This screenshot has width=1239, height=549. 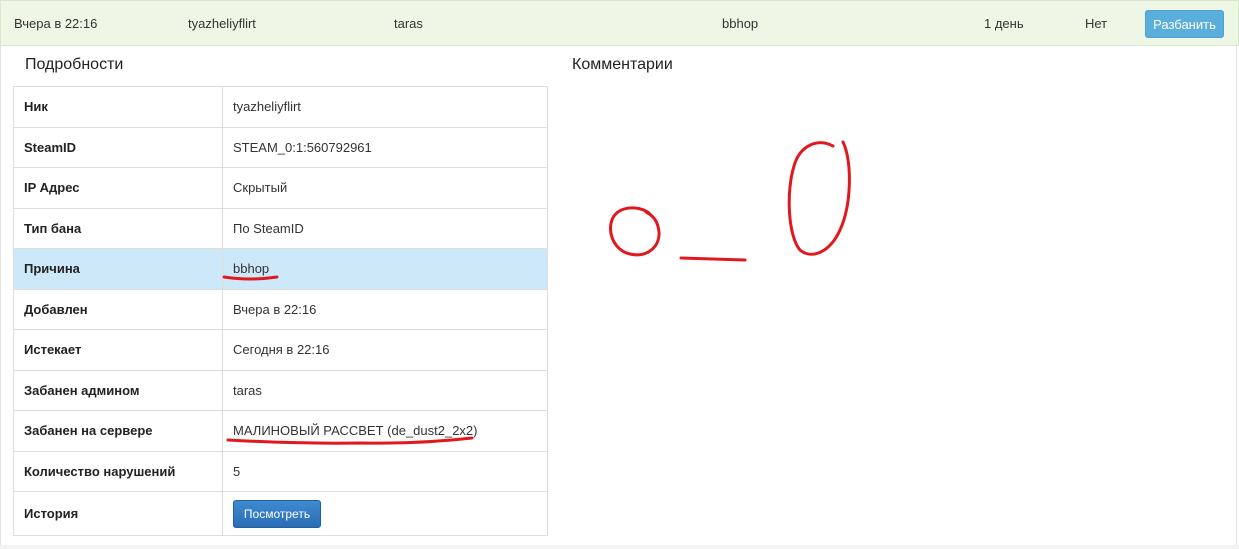 What do you see at coordinates (1184, 24) in the screenshot?
I see `unban-button: Разбанить` at bounding box center [1184, 24].